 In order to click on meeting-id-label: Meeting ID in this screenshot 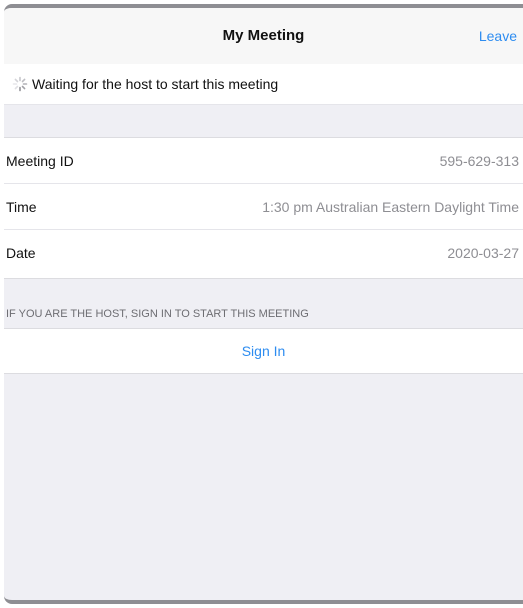, I will do `click(40, 161)`.